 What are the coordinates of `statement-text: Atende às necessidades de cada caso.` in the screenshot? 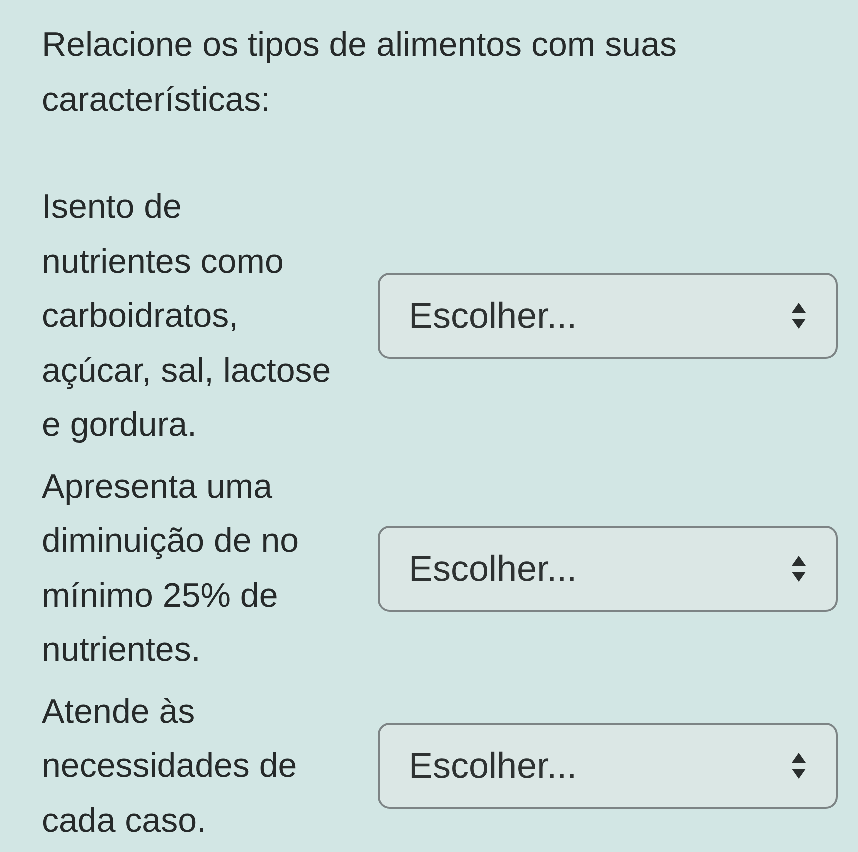 It's located at (170, 767).